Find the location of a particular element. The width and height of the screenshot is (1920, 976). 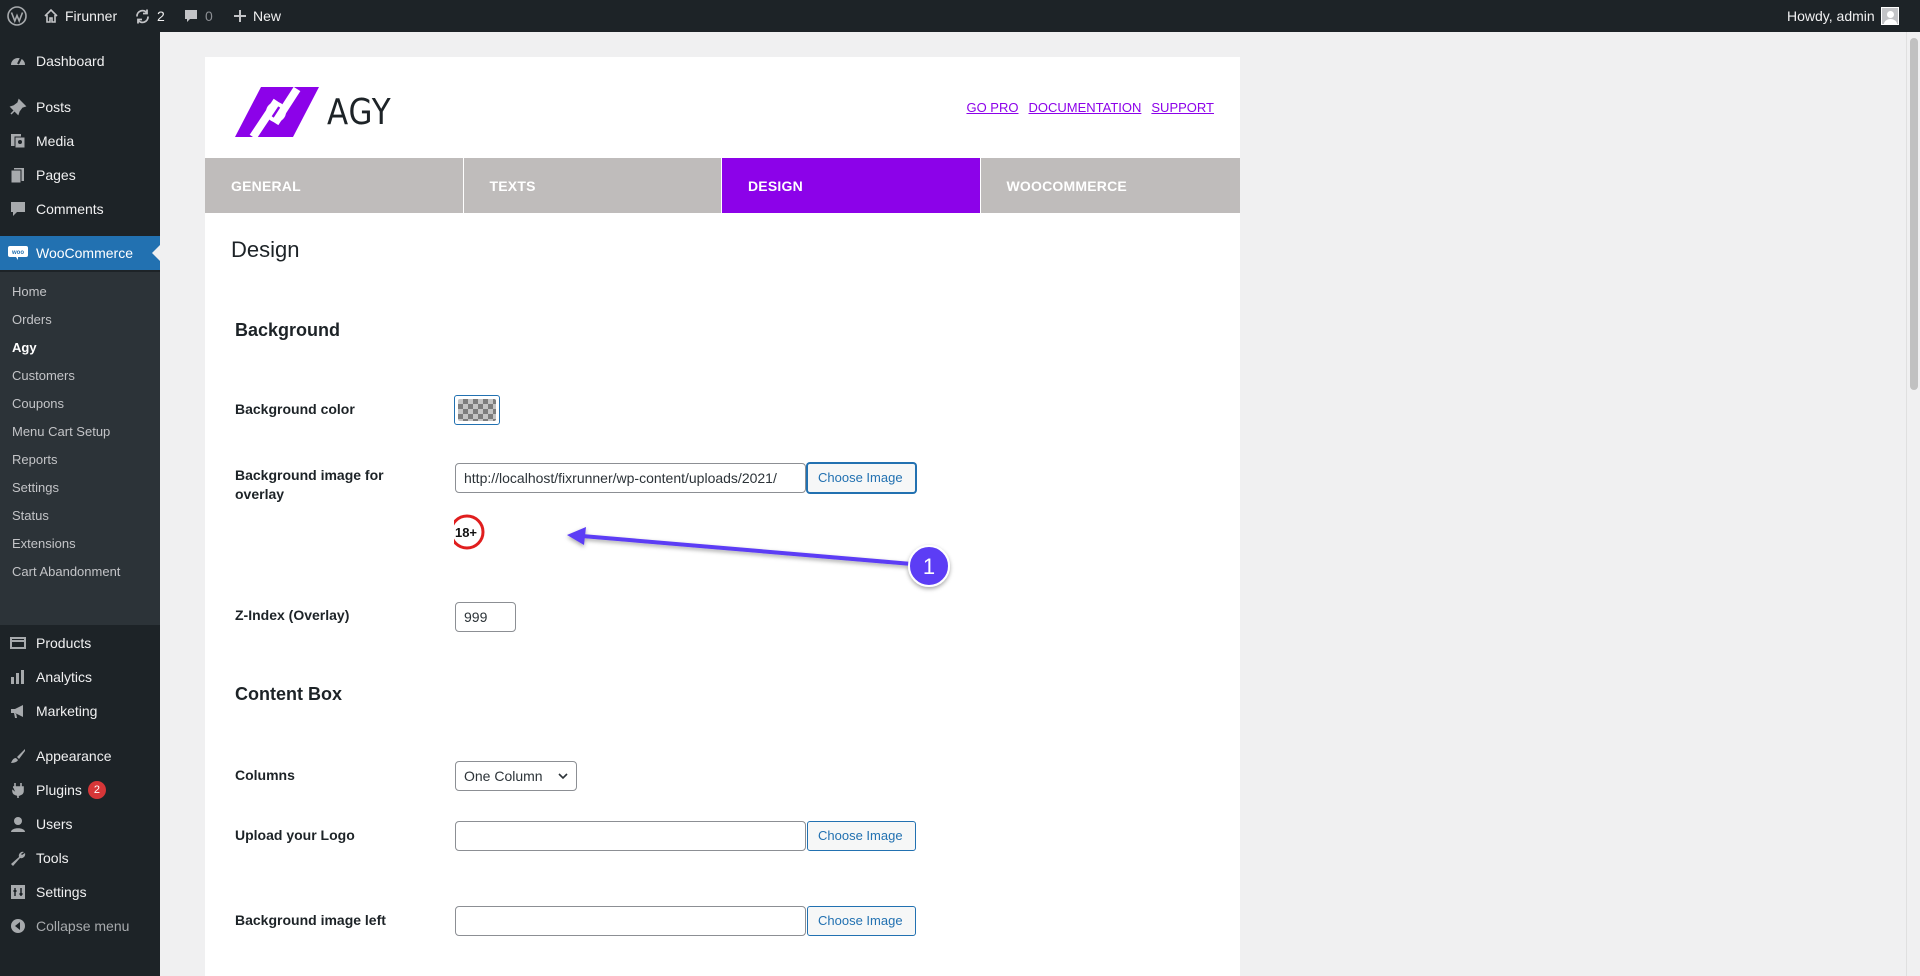

menu-appearance: Appearance is located at coordinates (80, 756).